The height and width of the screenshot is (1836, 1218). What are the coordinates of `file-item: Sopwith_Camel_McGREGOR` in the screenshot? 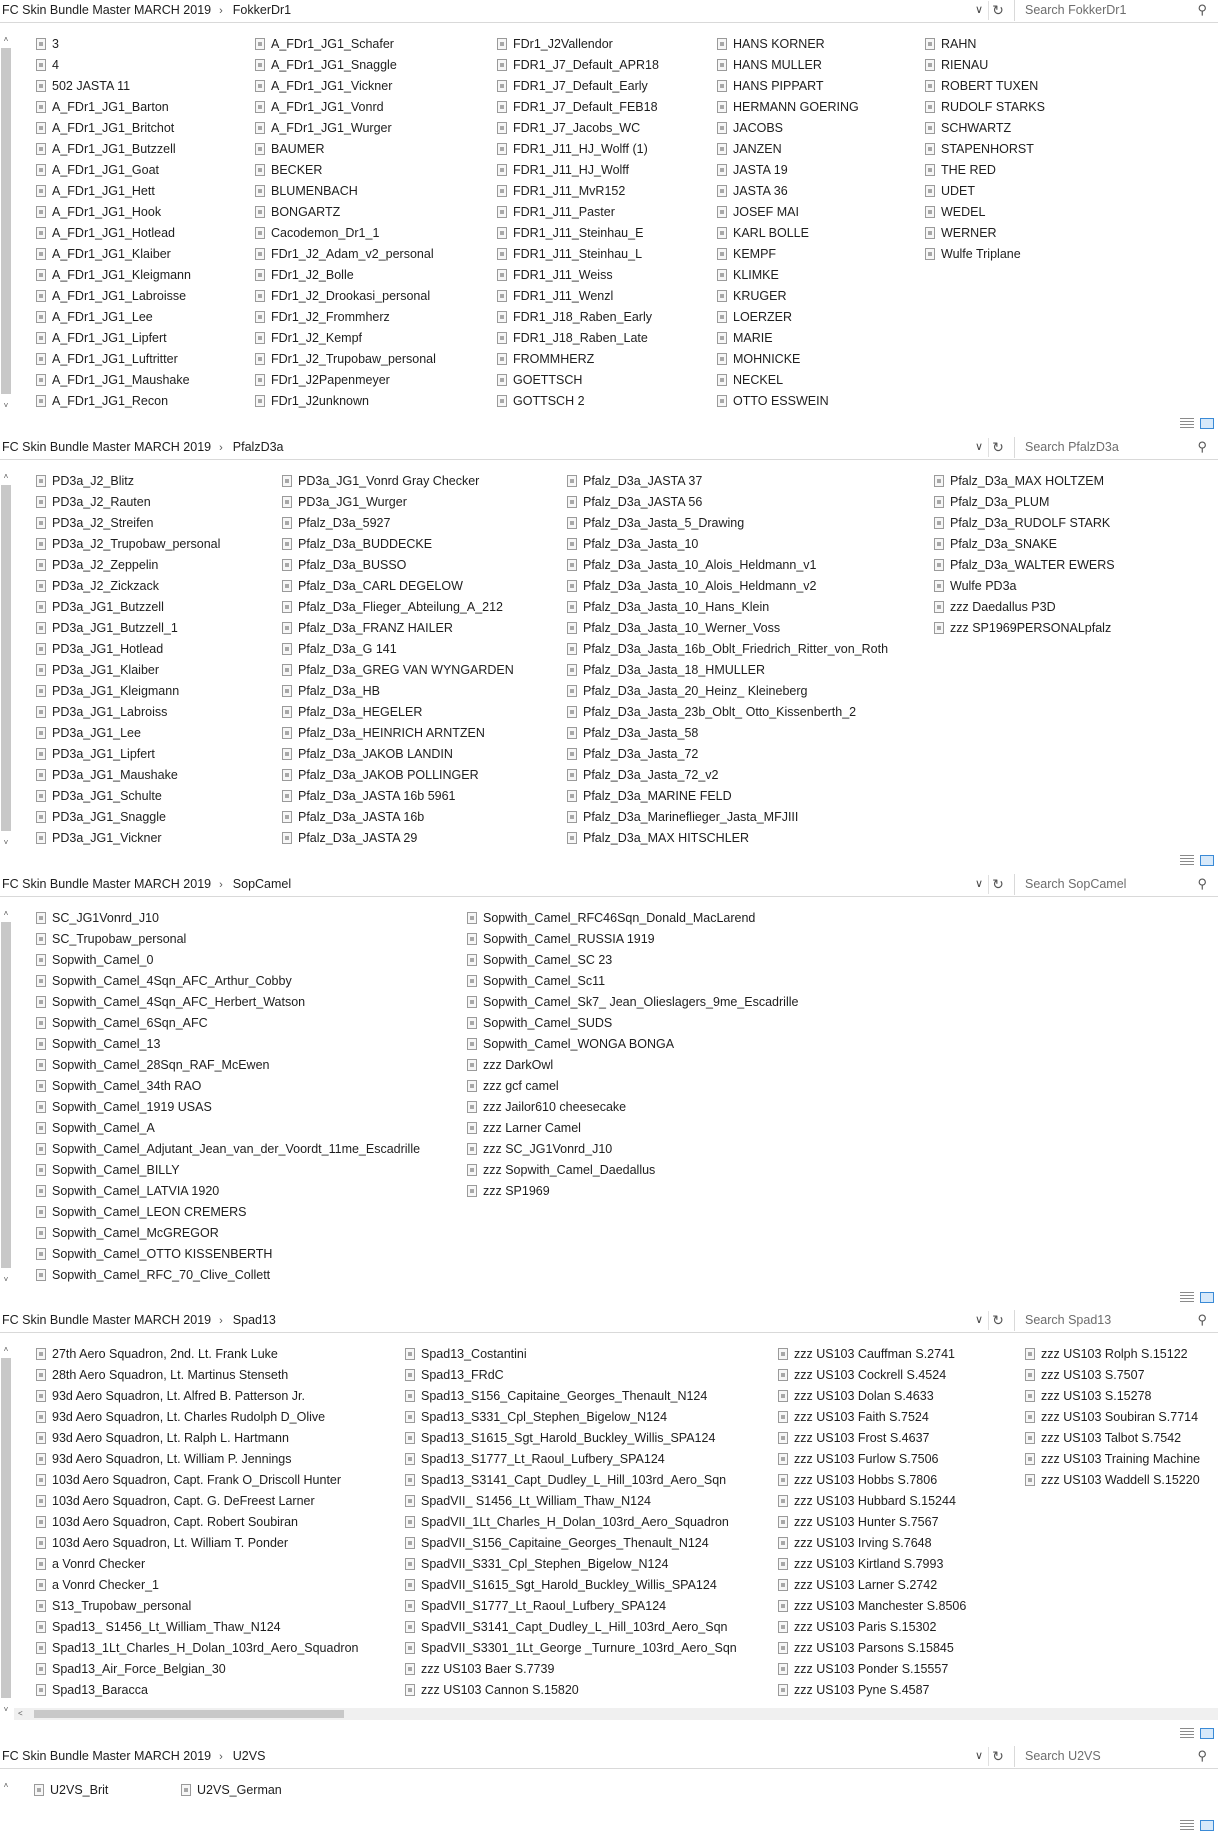 It's located at (228, 1233).